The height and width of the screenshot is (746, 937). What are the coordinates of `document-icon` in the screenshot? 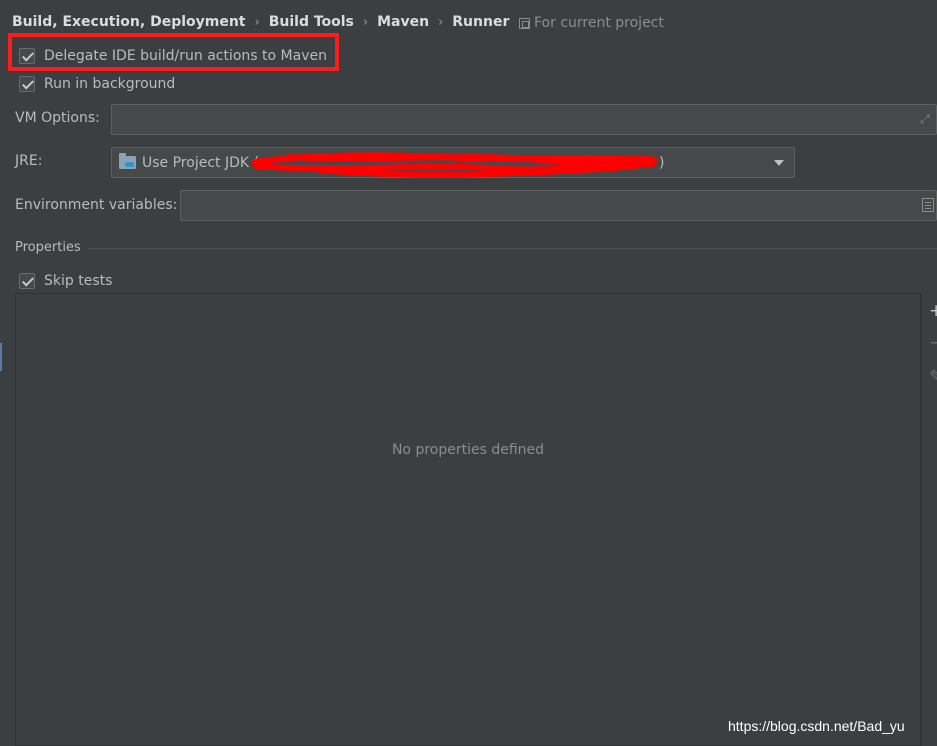 It's located at (928, 205).